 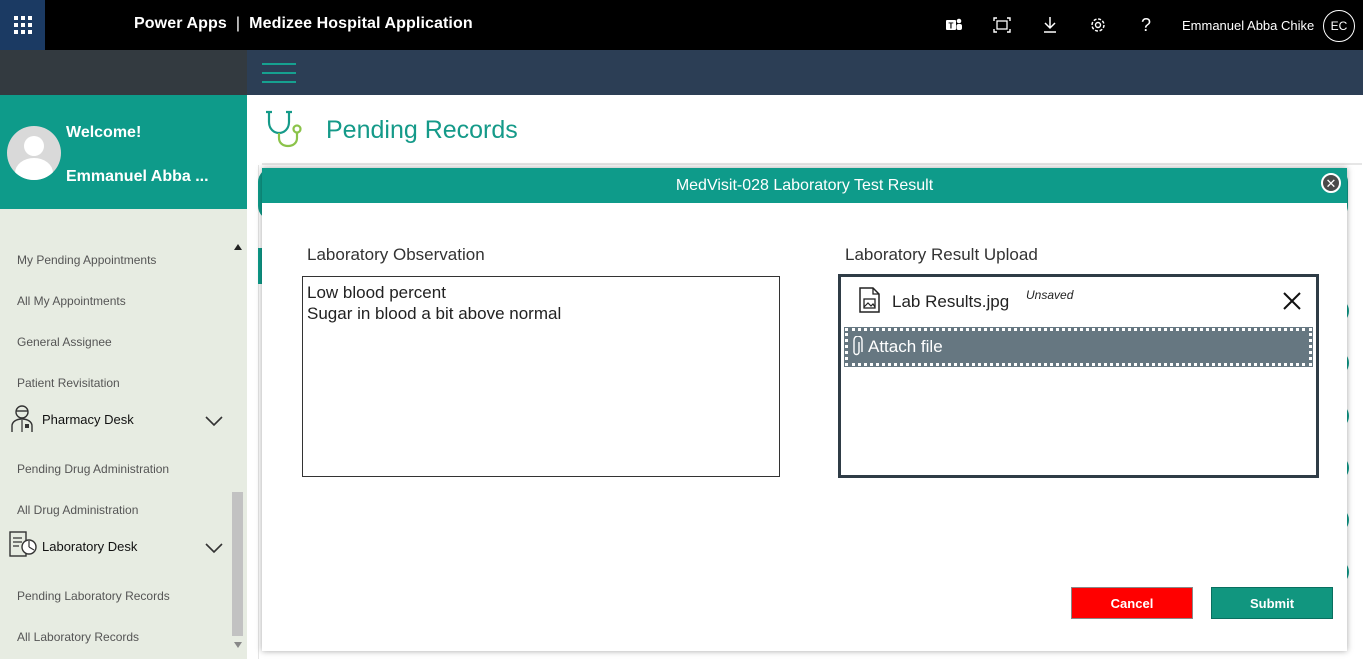 I want to click on sidebar-group-pharmacy-desk: Pharmacy Desk, so click(x=88, y=419).